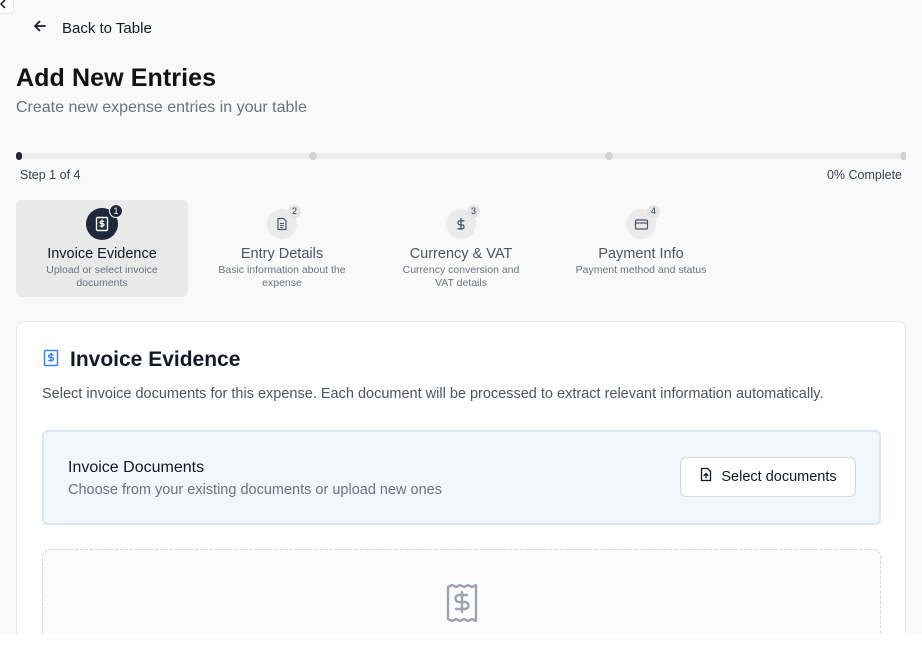 The width and height of the screenshot is (922, 666). I want to click on file-upload-icon, so click(706, 477).